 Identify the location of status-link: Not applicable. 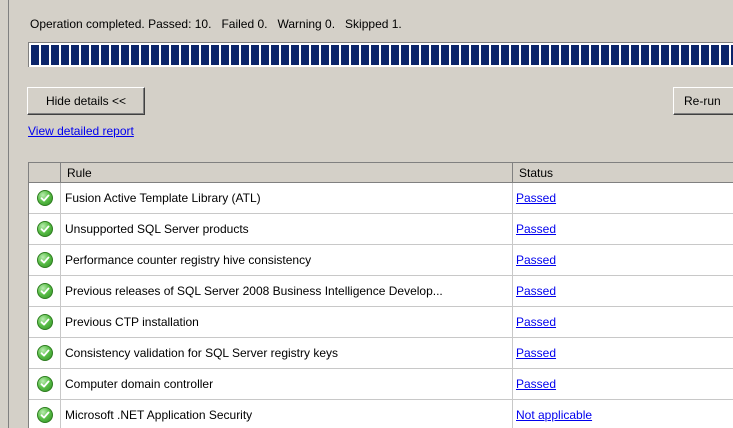
(554, 415).